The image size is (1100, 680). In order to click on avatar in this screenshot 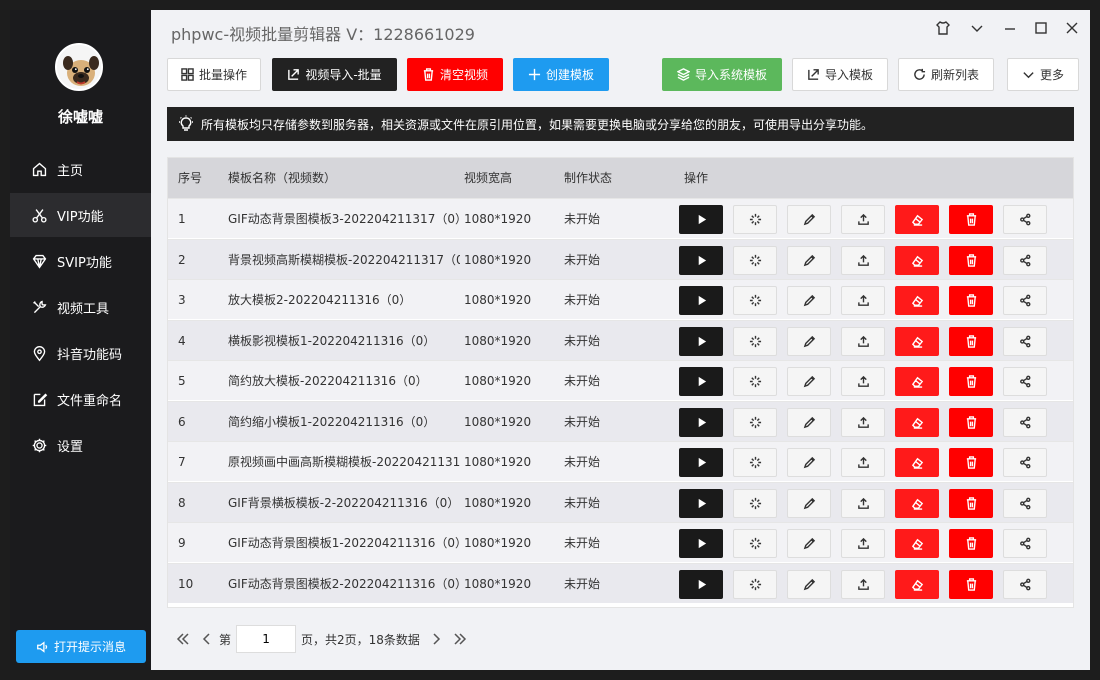, I will do `click(79, 67)`.